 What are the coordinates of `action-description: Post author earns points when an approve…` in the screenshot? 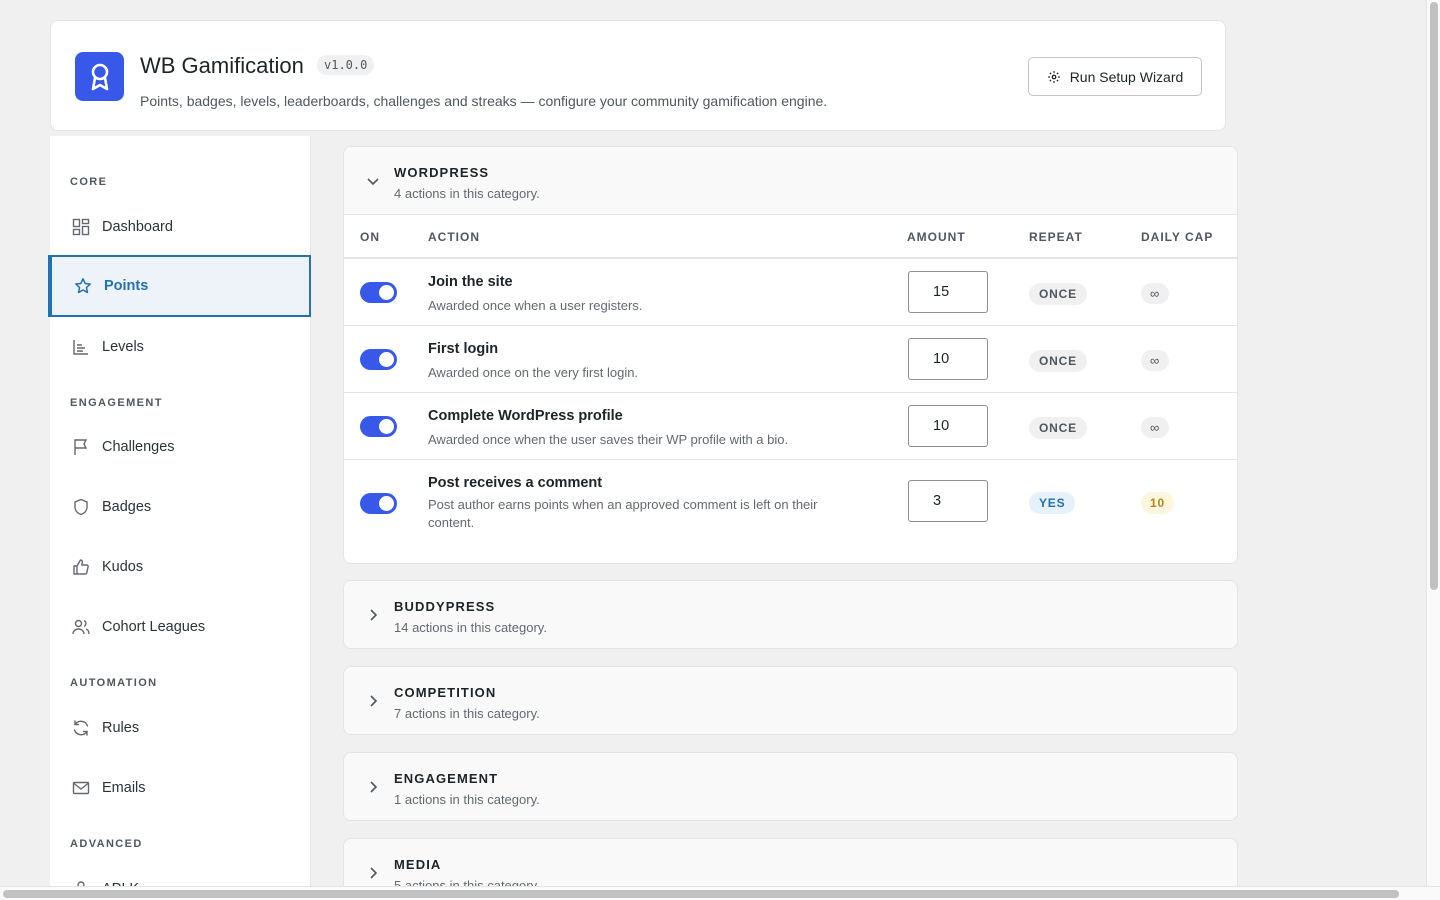 It's located at (623, 513).